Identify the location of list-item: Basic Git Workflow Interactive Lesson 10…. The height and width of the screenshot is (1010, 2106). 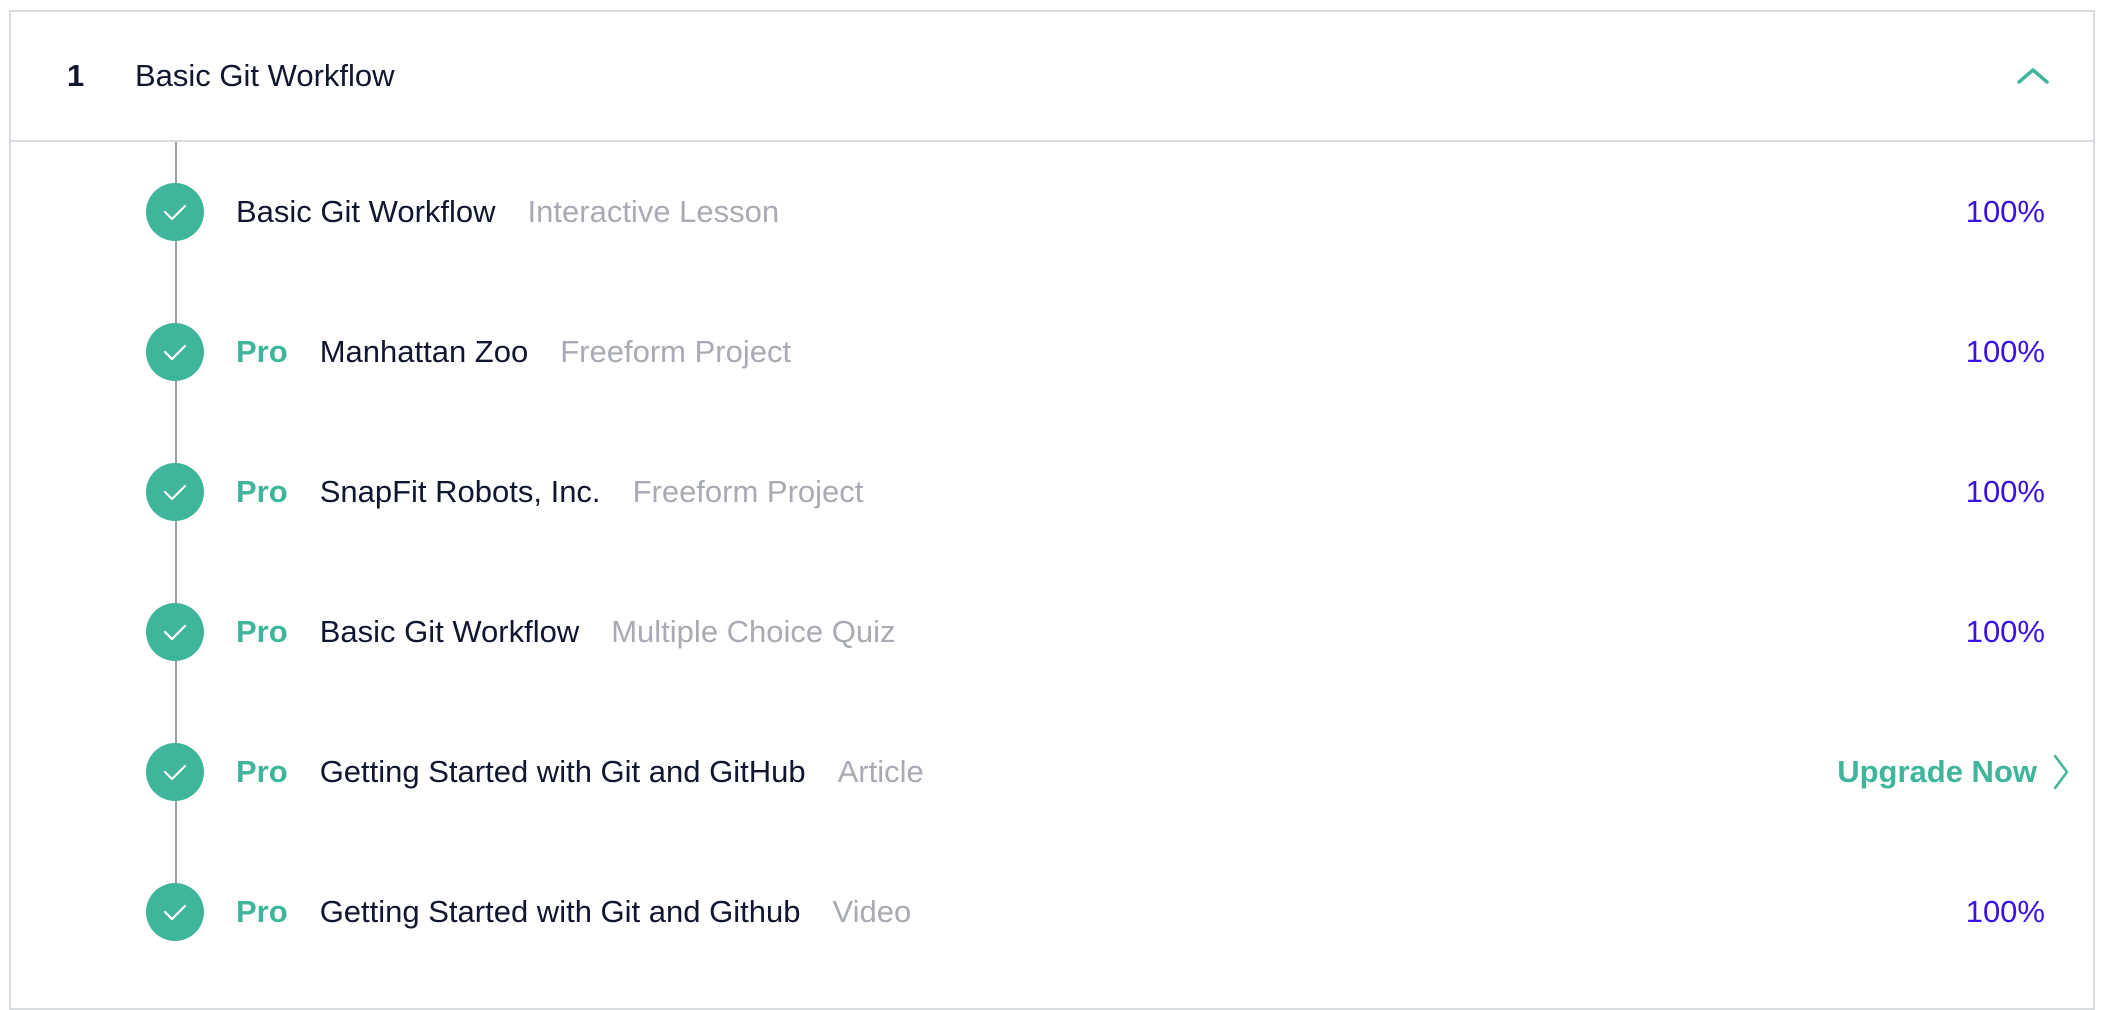
(1052, 212).